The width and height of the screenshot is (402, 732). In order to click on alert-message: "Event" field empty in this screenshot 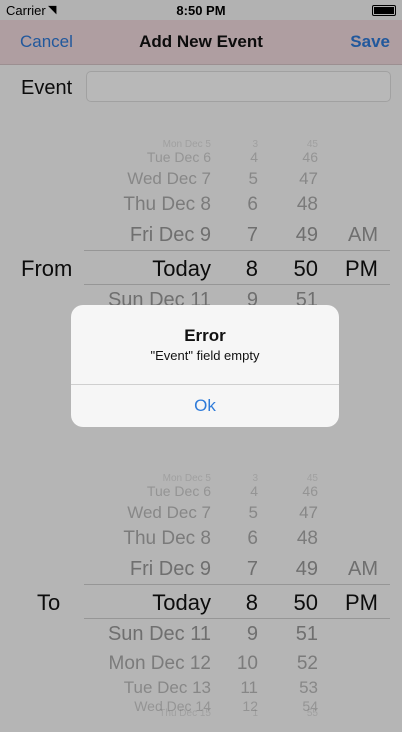, I will do `click(205, 355)`.